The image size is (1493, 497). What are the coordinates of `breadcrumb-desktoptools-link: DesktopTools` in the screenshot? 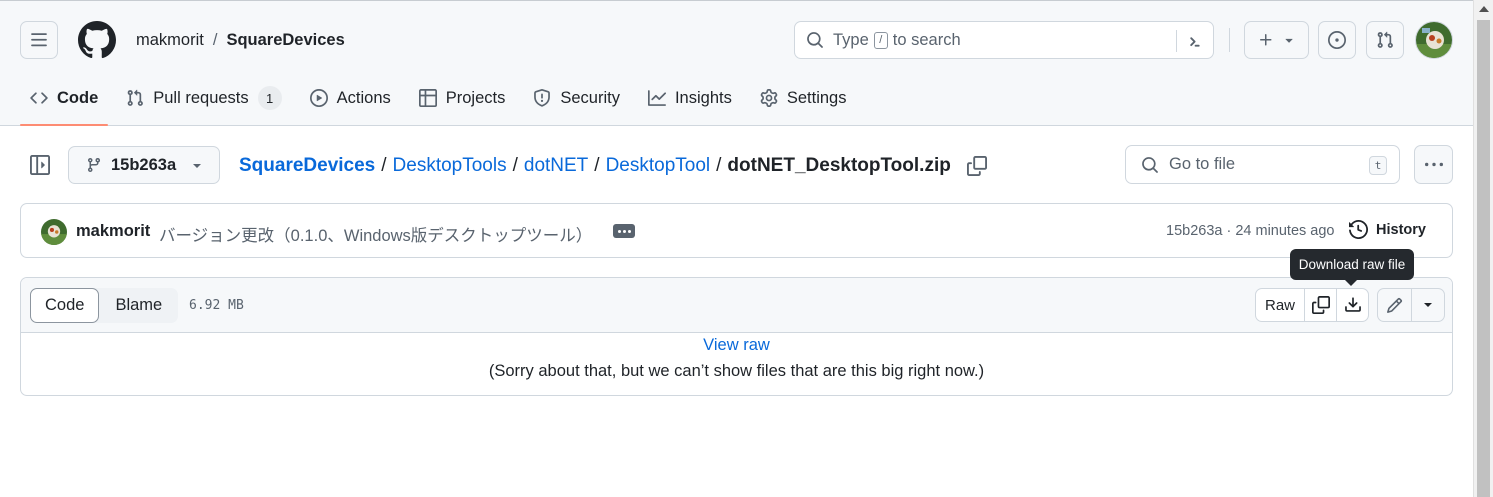 It's located at (450, 166).